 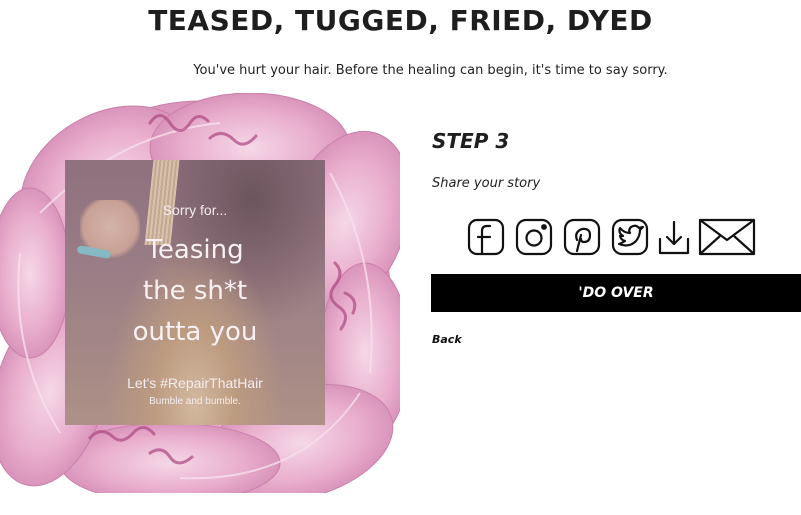 What do you see at coordinates (471, 141) in the screenshot?
I see `step-title: STEP 3` at bounding box center [471, 141].